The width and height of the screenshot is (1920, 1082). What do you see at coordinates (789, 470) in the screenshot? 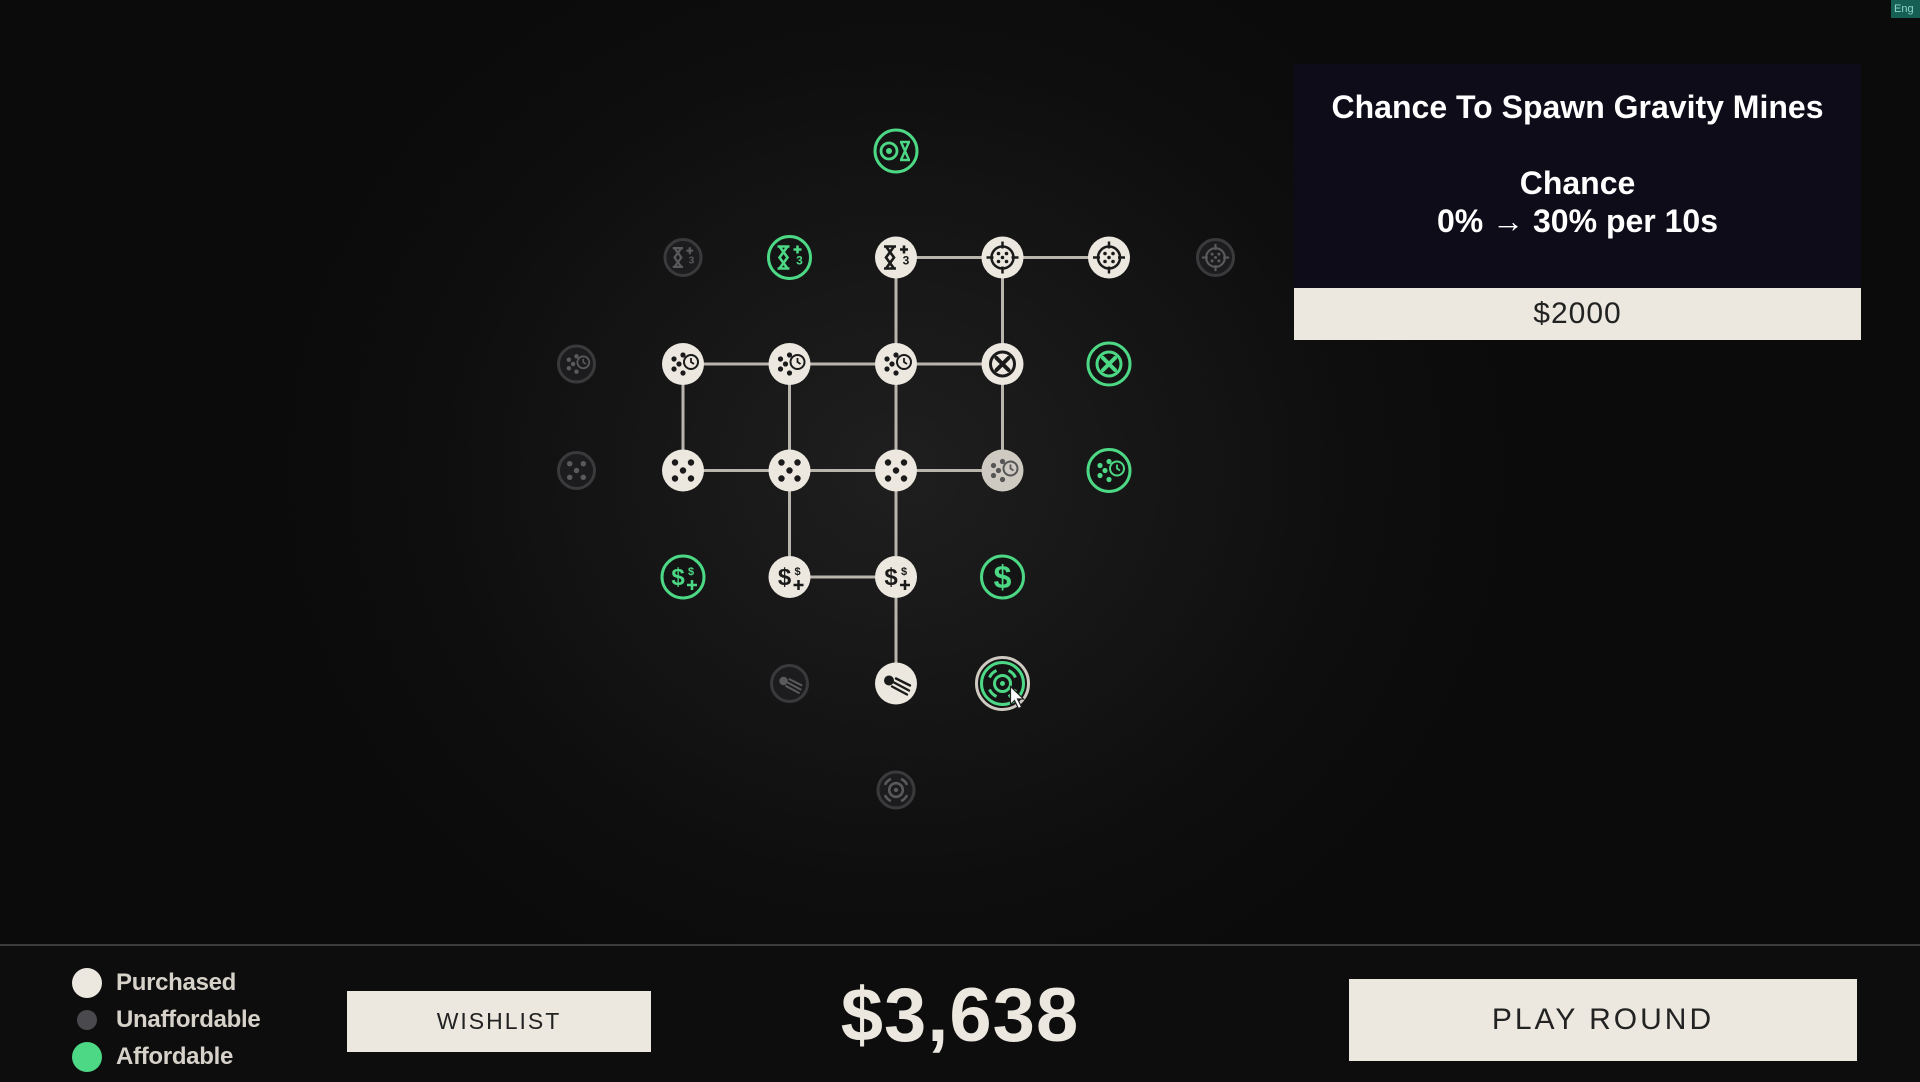
I see `skill-node-n32-dice` at bounding box center [789, 470].